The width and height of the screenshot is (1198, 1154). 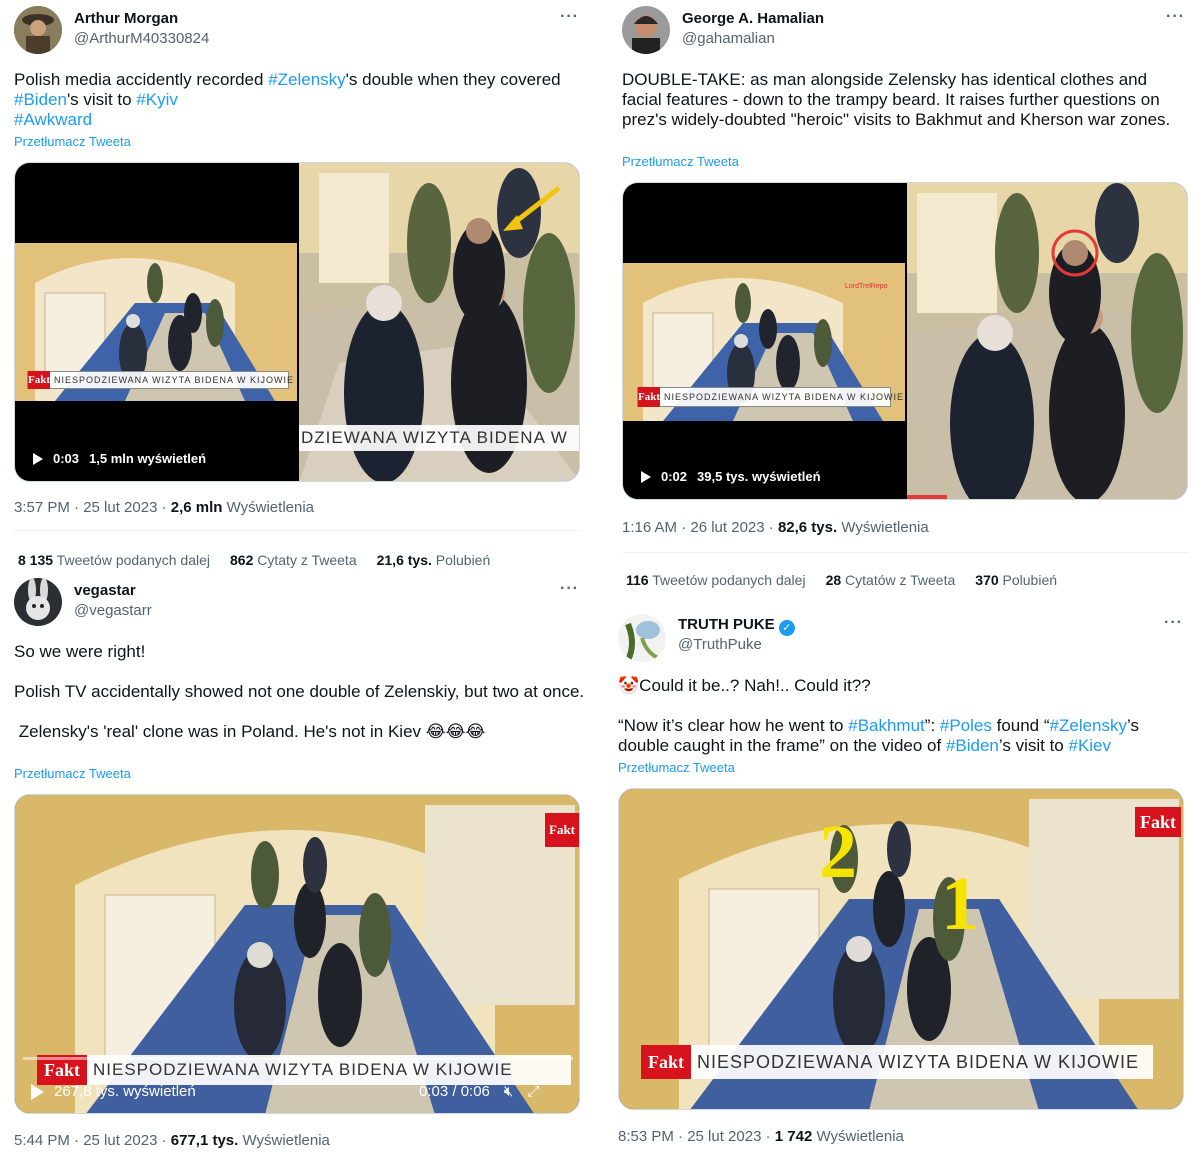 What do you see at coordinates (744, 685) in the screenshot?
I see `tweet-text-line: 🤡Could it be..? Nah!.. Could it??` at bounding box center [744, 685].